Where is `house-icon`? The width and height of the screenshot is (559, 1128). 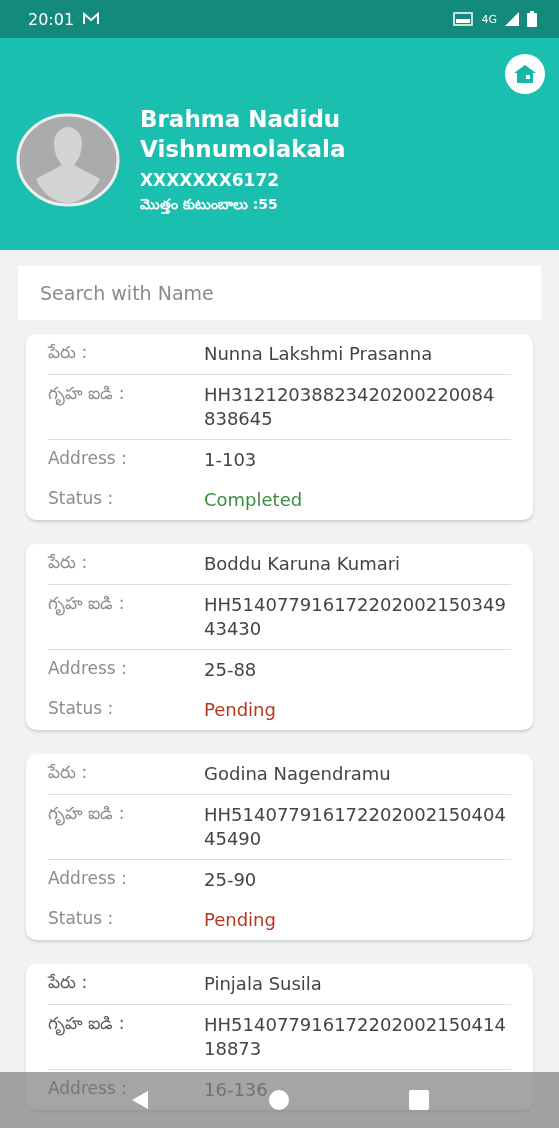 house-icon is located at coordinates (525, 74).